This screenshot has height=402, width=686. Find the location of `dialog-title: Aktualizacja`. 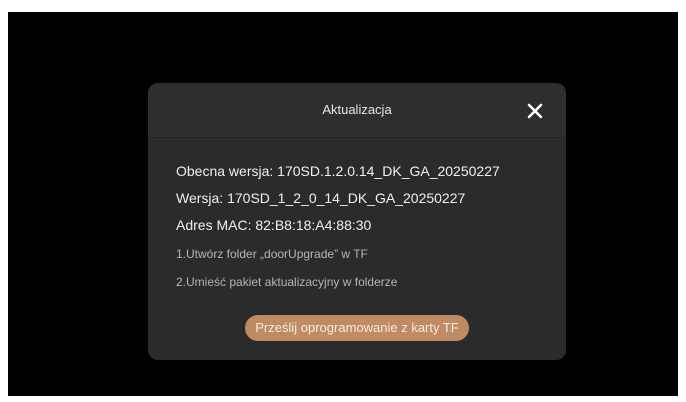

dialog-title: Aktualizacja is located at coordinates (357, 109).